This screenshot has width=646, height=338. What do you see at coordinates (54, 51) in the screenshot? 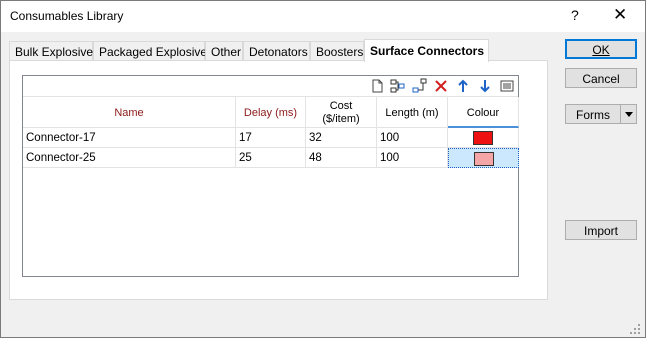
I see `tab-bulk-explosives: Bulk Explosives` at bounding box center [54, 51].